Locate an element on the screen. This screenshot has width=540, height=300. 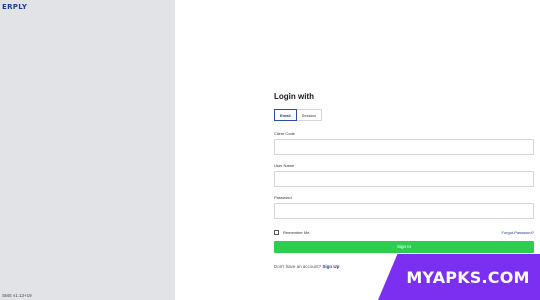
username-label: User Name is located at coordinates (284, 165).